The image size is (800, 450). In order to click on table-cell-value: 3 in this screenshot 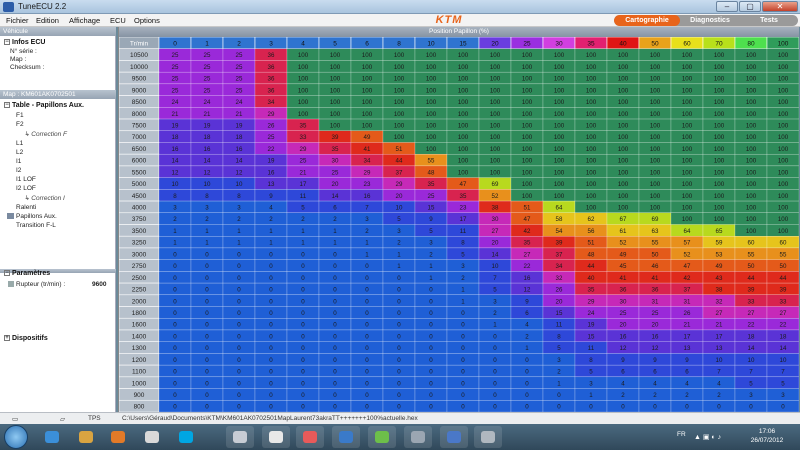, I will do `click(495, 301)`.